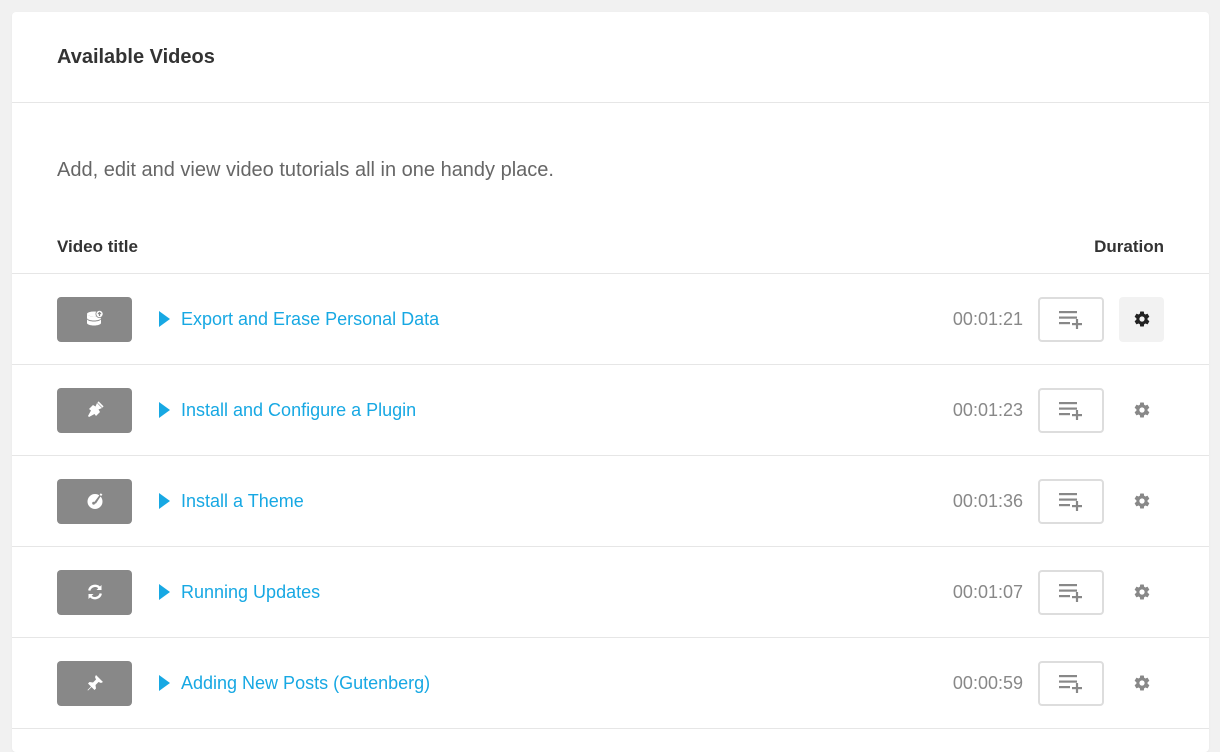 This screenshot has height=752, width=1220. I want to click on plugin-icon, so click(95, 409).